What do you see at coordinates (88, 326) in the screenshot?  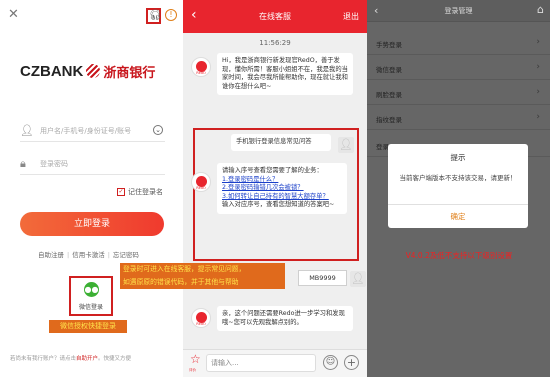 I see `wechat-note: 微信授权快捷登录` at bounding box center [88, 326].